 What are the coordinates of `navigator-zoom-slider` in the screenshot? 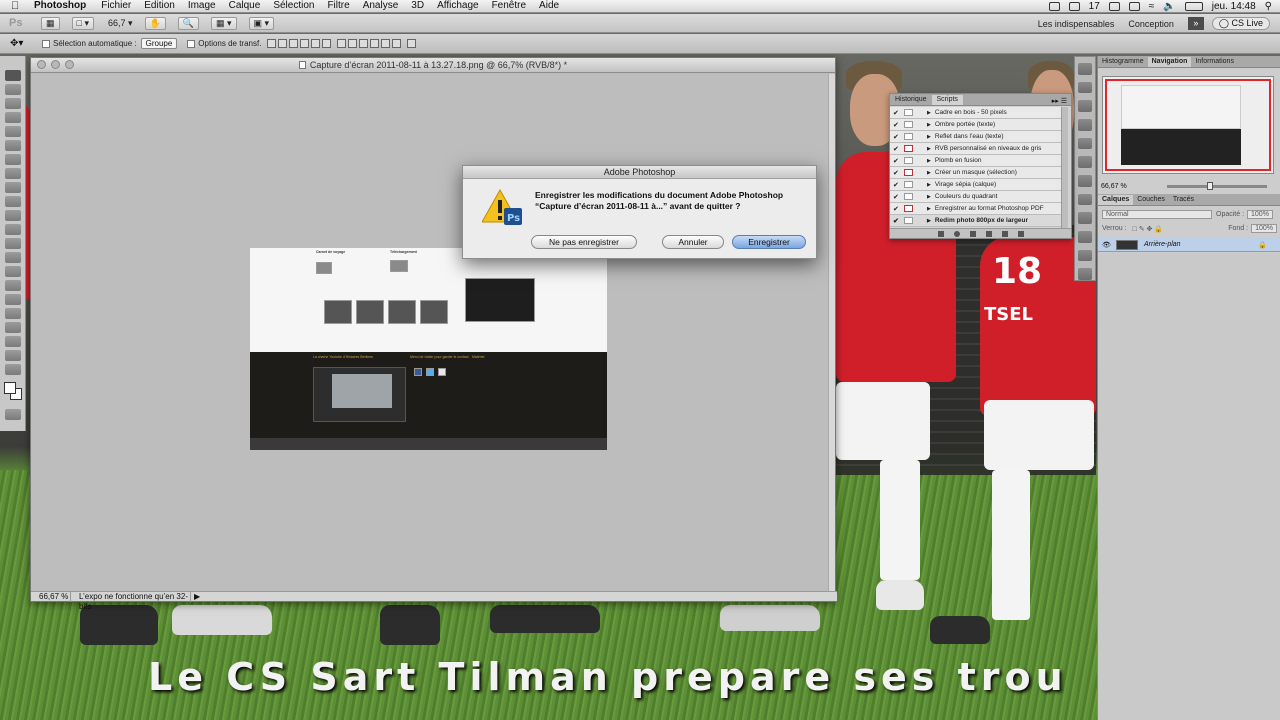 It's located at (1216, 185).